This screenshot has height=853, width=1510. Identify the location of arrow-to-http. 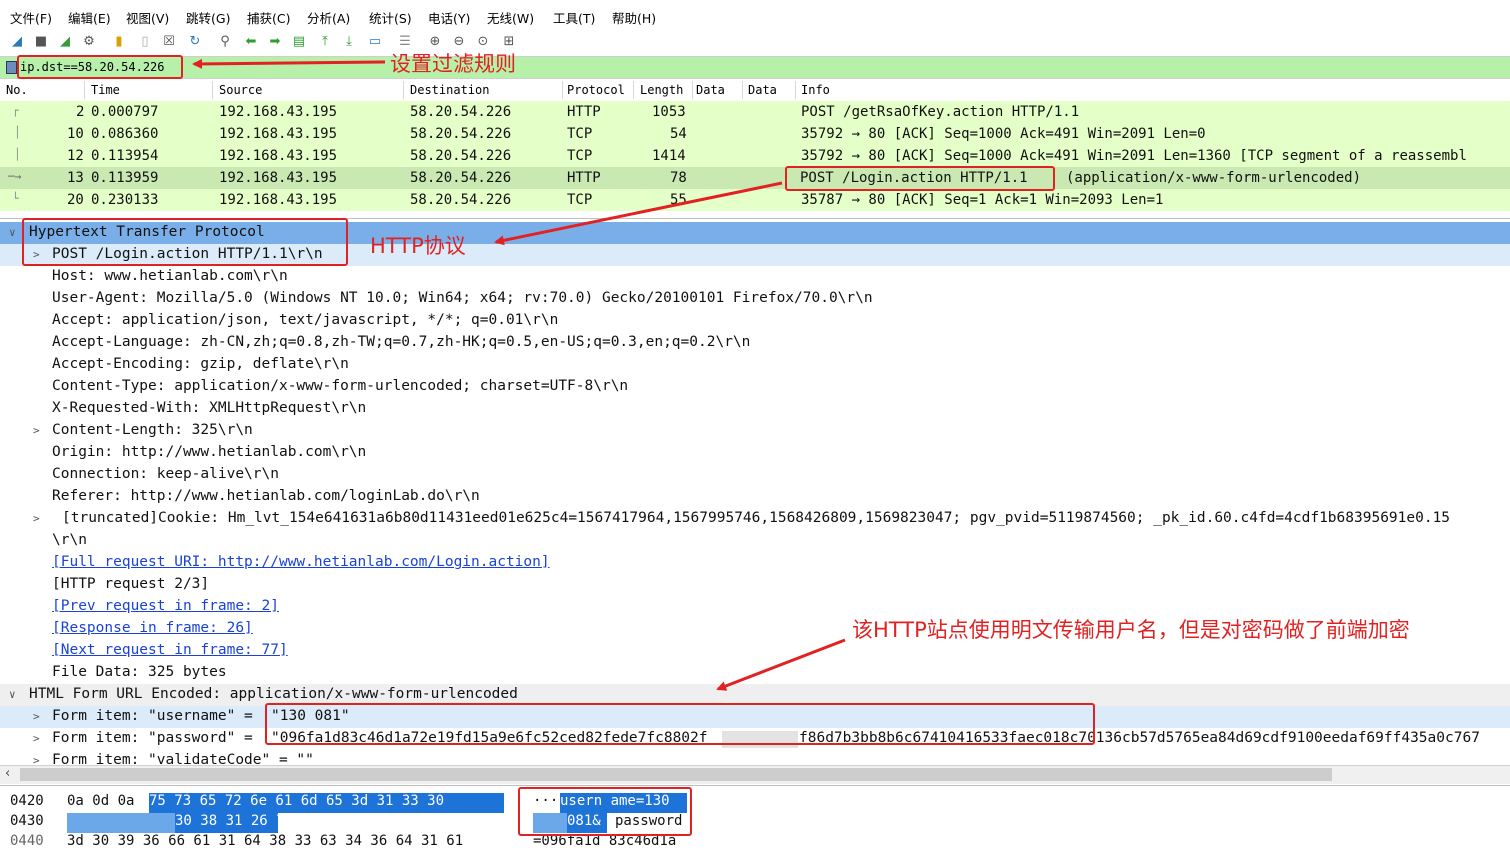
(638, 213).